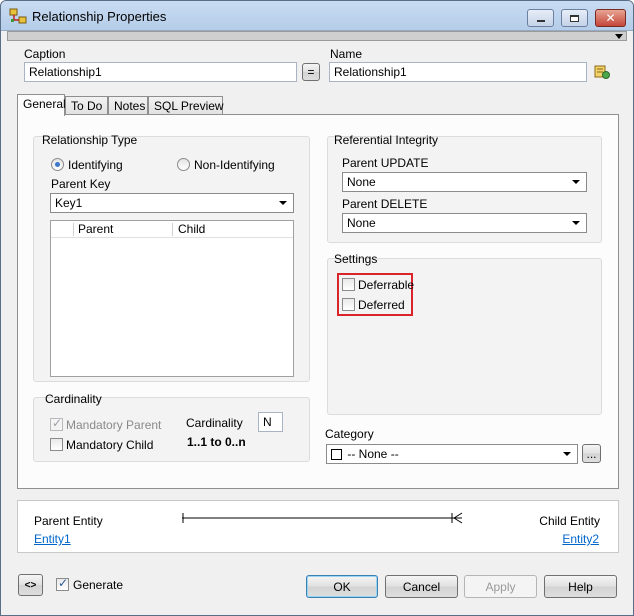 Image resolution: width=634 pixels, height=616 pixels. I want to click on parent-delete-label: Parent DELETE, so click(385, 204).